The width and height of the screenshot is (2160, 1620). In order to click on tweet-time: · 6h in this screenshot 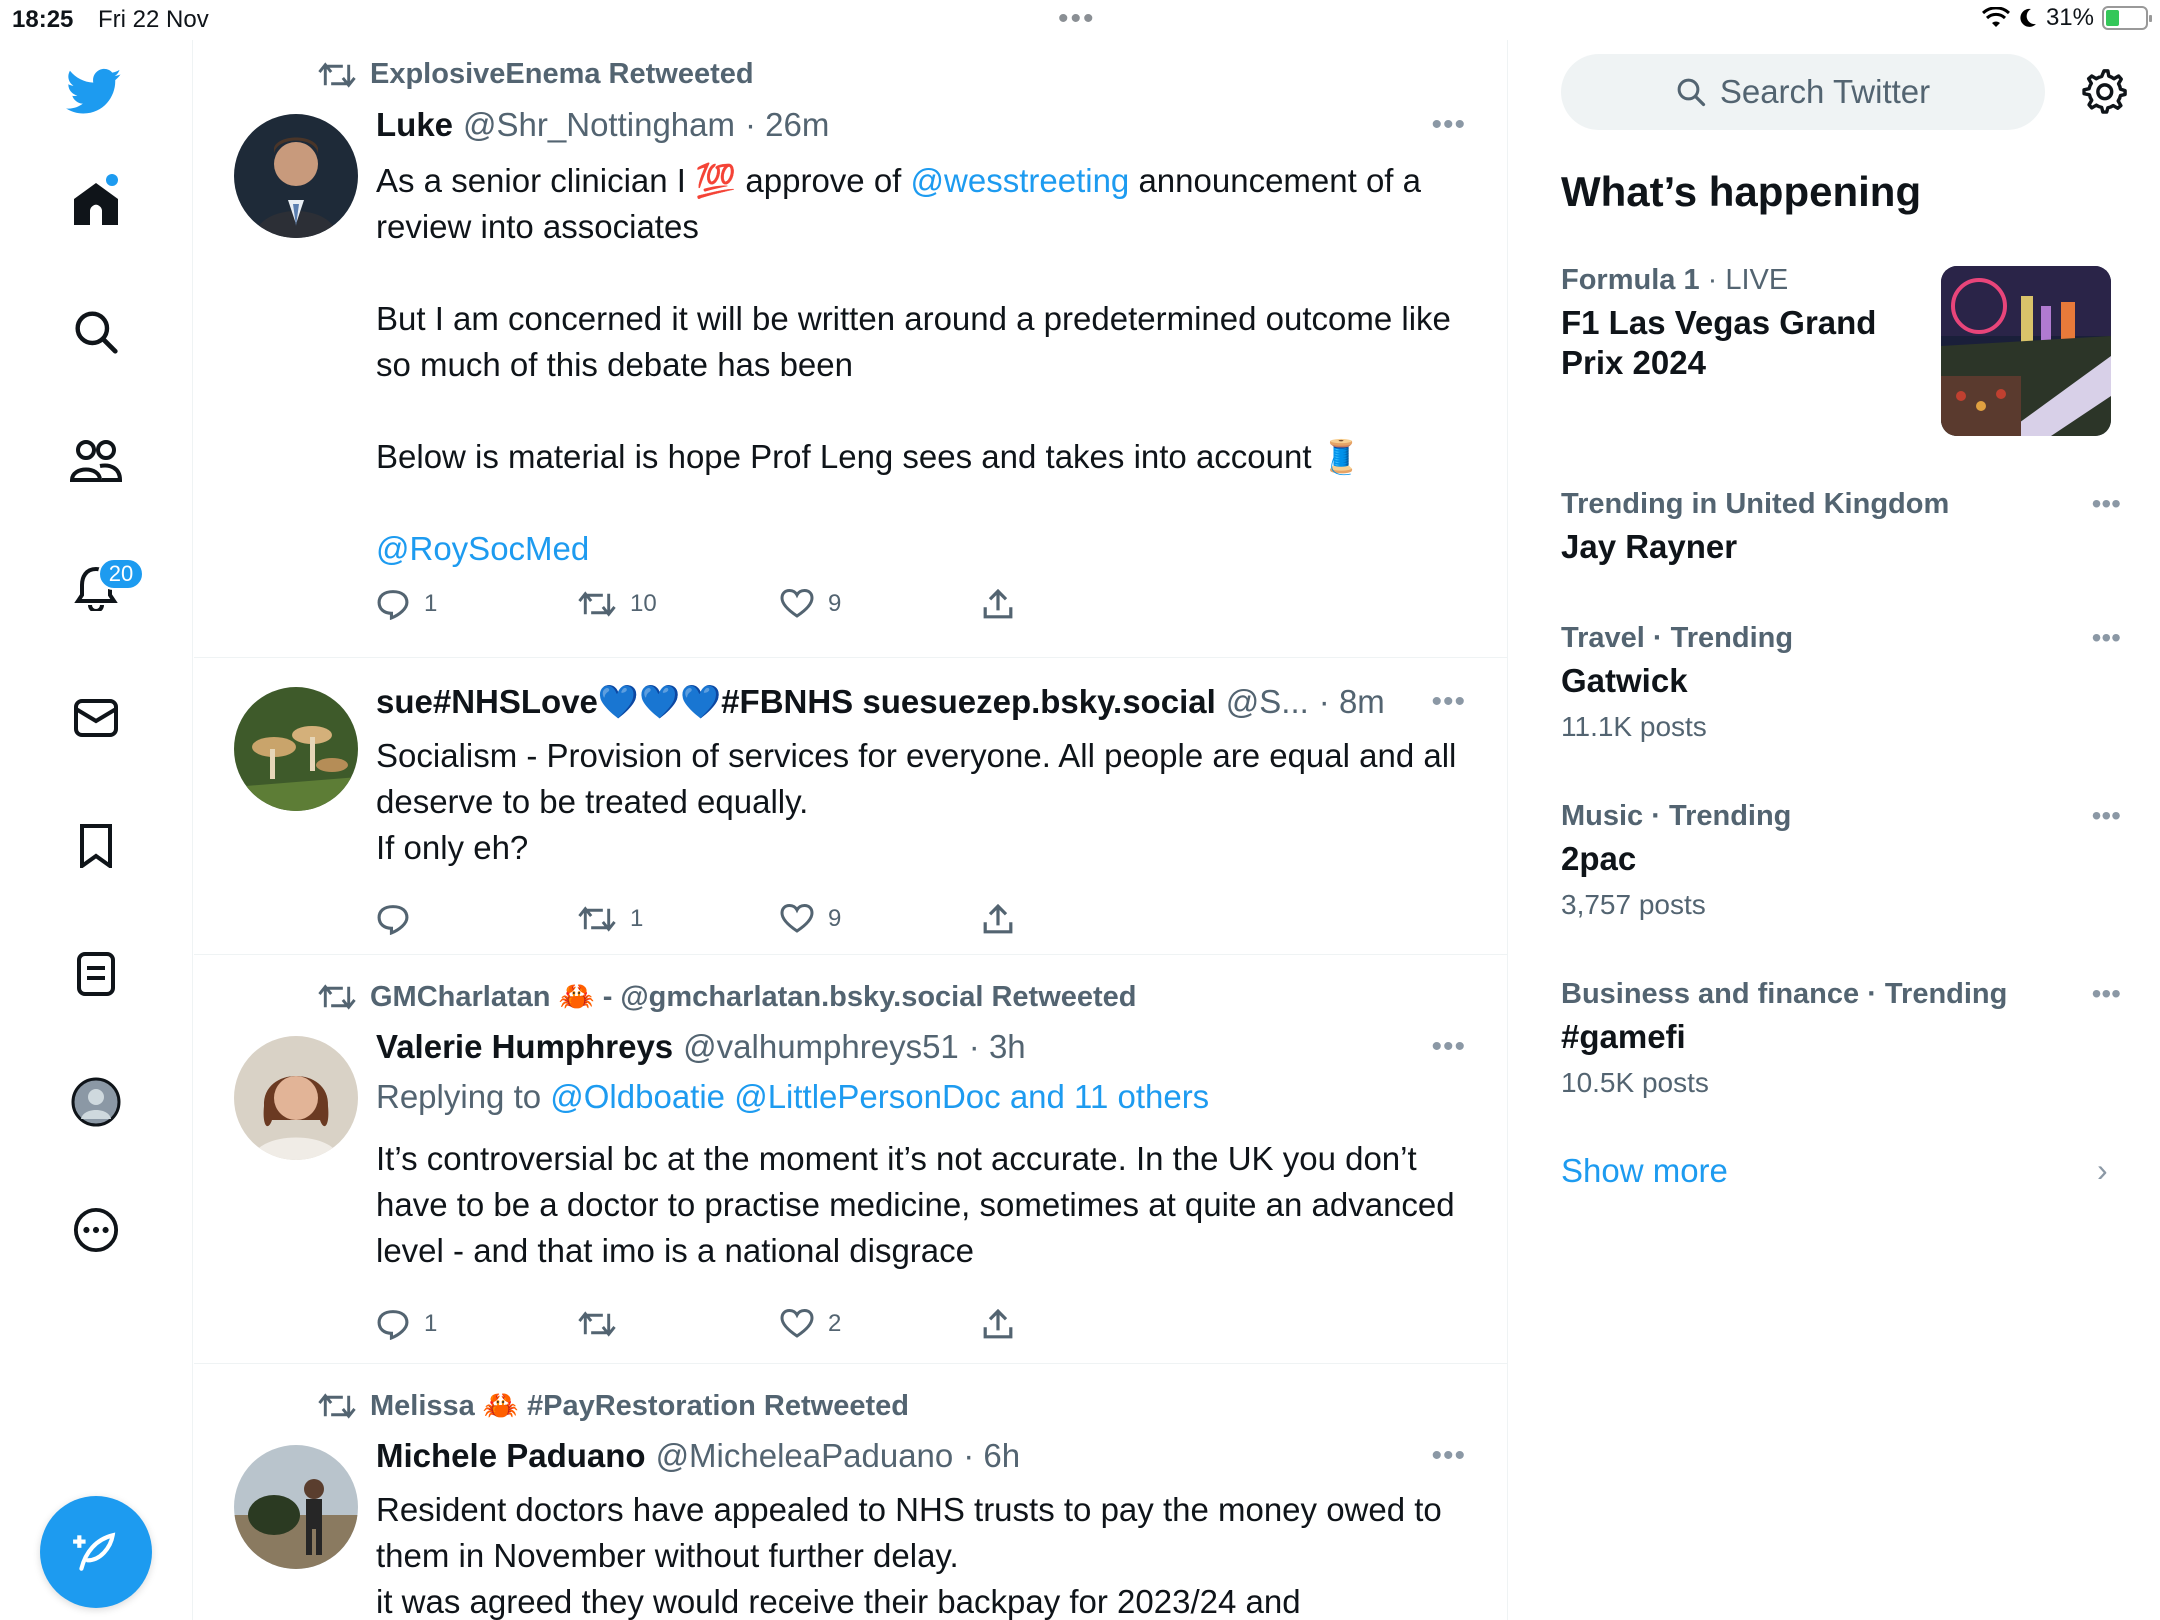, I will do `click(991, 1456)`.